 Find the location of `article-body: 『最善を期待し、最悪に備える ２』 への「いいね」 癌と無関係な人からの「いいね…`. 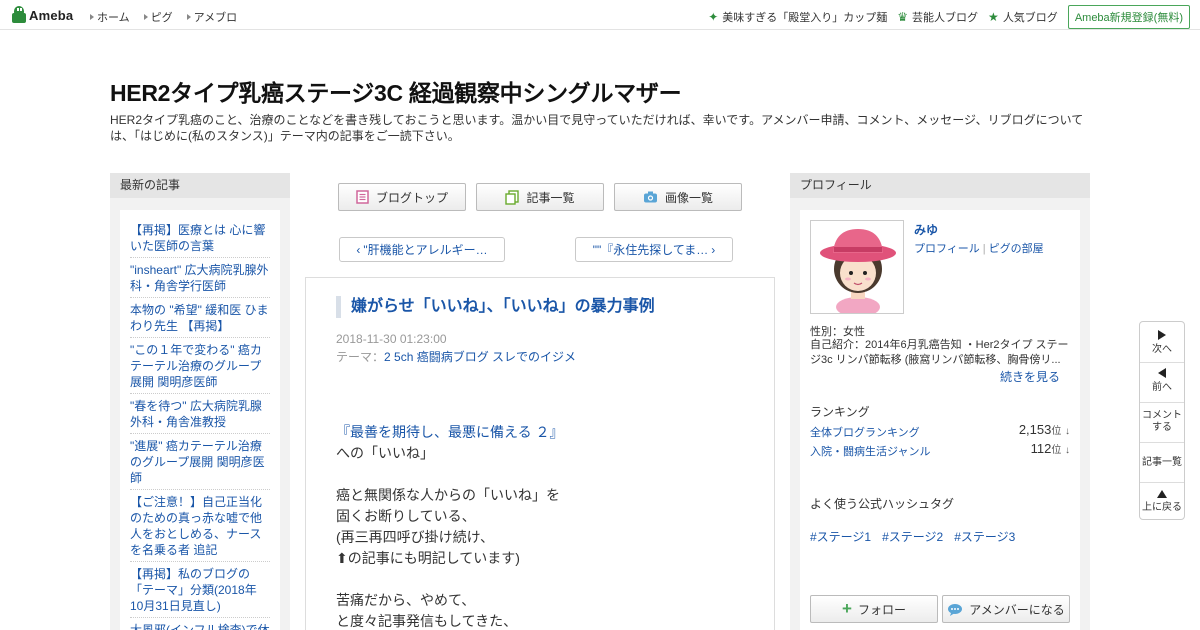

article-body: 『最善を期待し、最悪に備える ２』 への「いいね」 癌と無関係な人からの「いいね… is located at coordinates (546, 526).